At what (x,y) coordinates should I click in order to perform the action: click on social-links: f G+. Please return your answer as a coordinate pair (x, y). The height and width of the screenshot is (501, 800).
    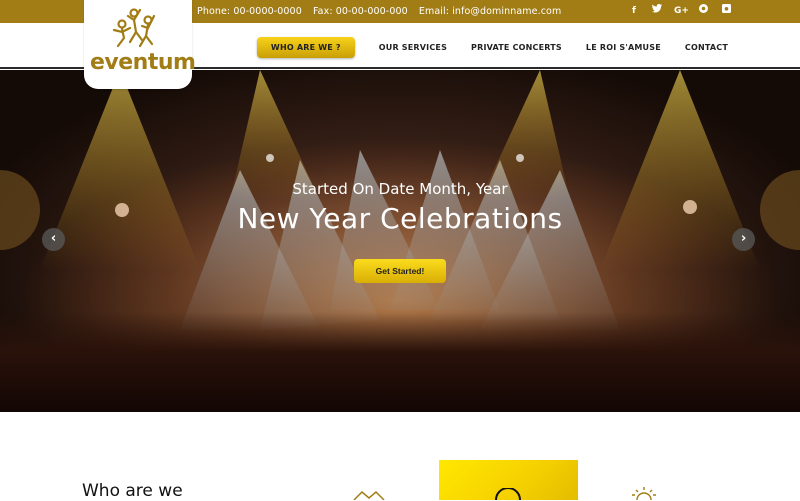
    Looking at the image, I should click on (680, 11).